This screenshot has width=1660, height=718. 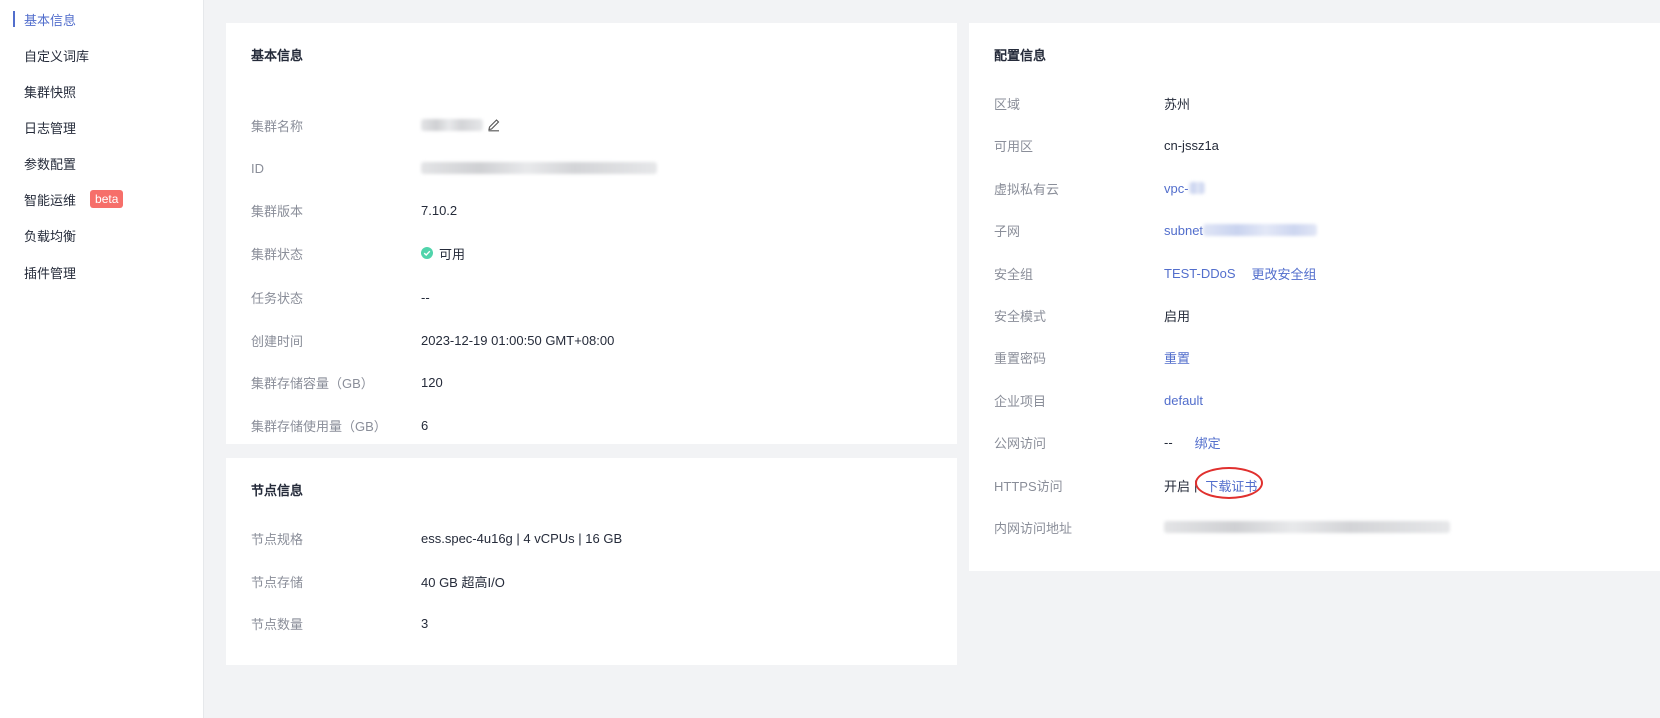 I want to click on node-count-row: 节点数量 3, so click(x=594, y=623).